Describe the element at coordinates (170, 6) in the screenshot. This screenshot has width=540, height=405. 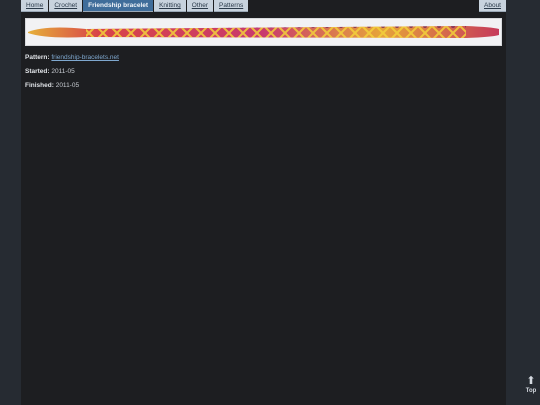
I see `nav-knitting: Knitting` at that location.